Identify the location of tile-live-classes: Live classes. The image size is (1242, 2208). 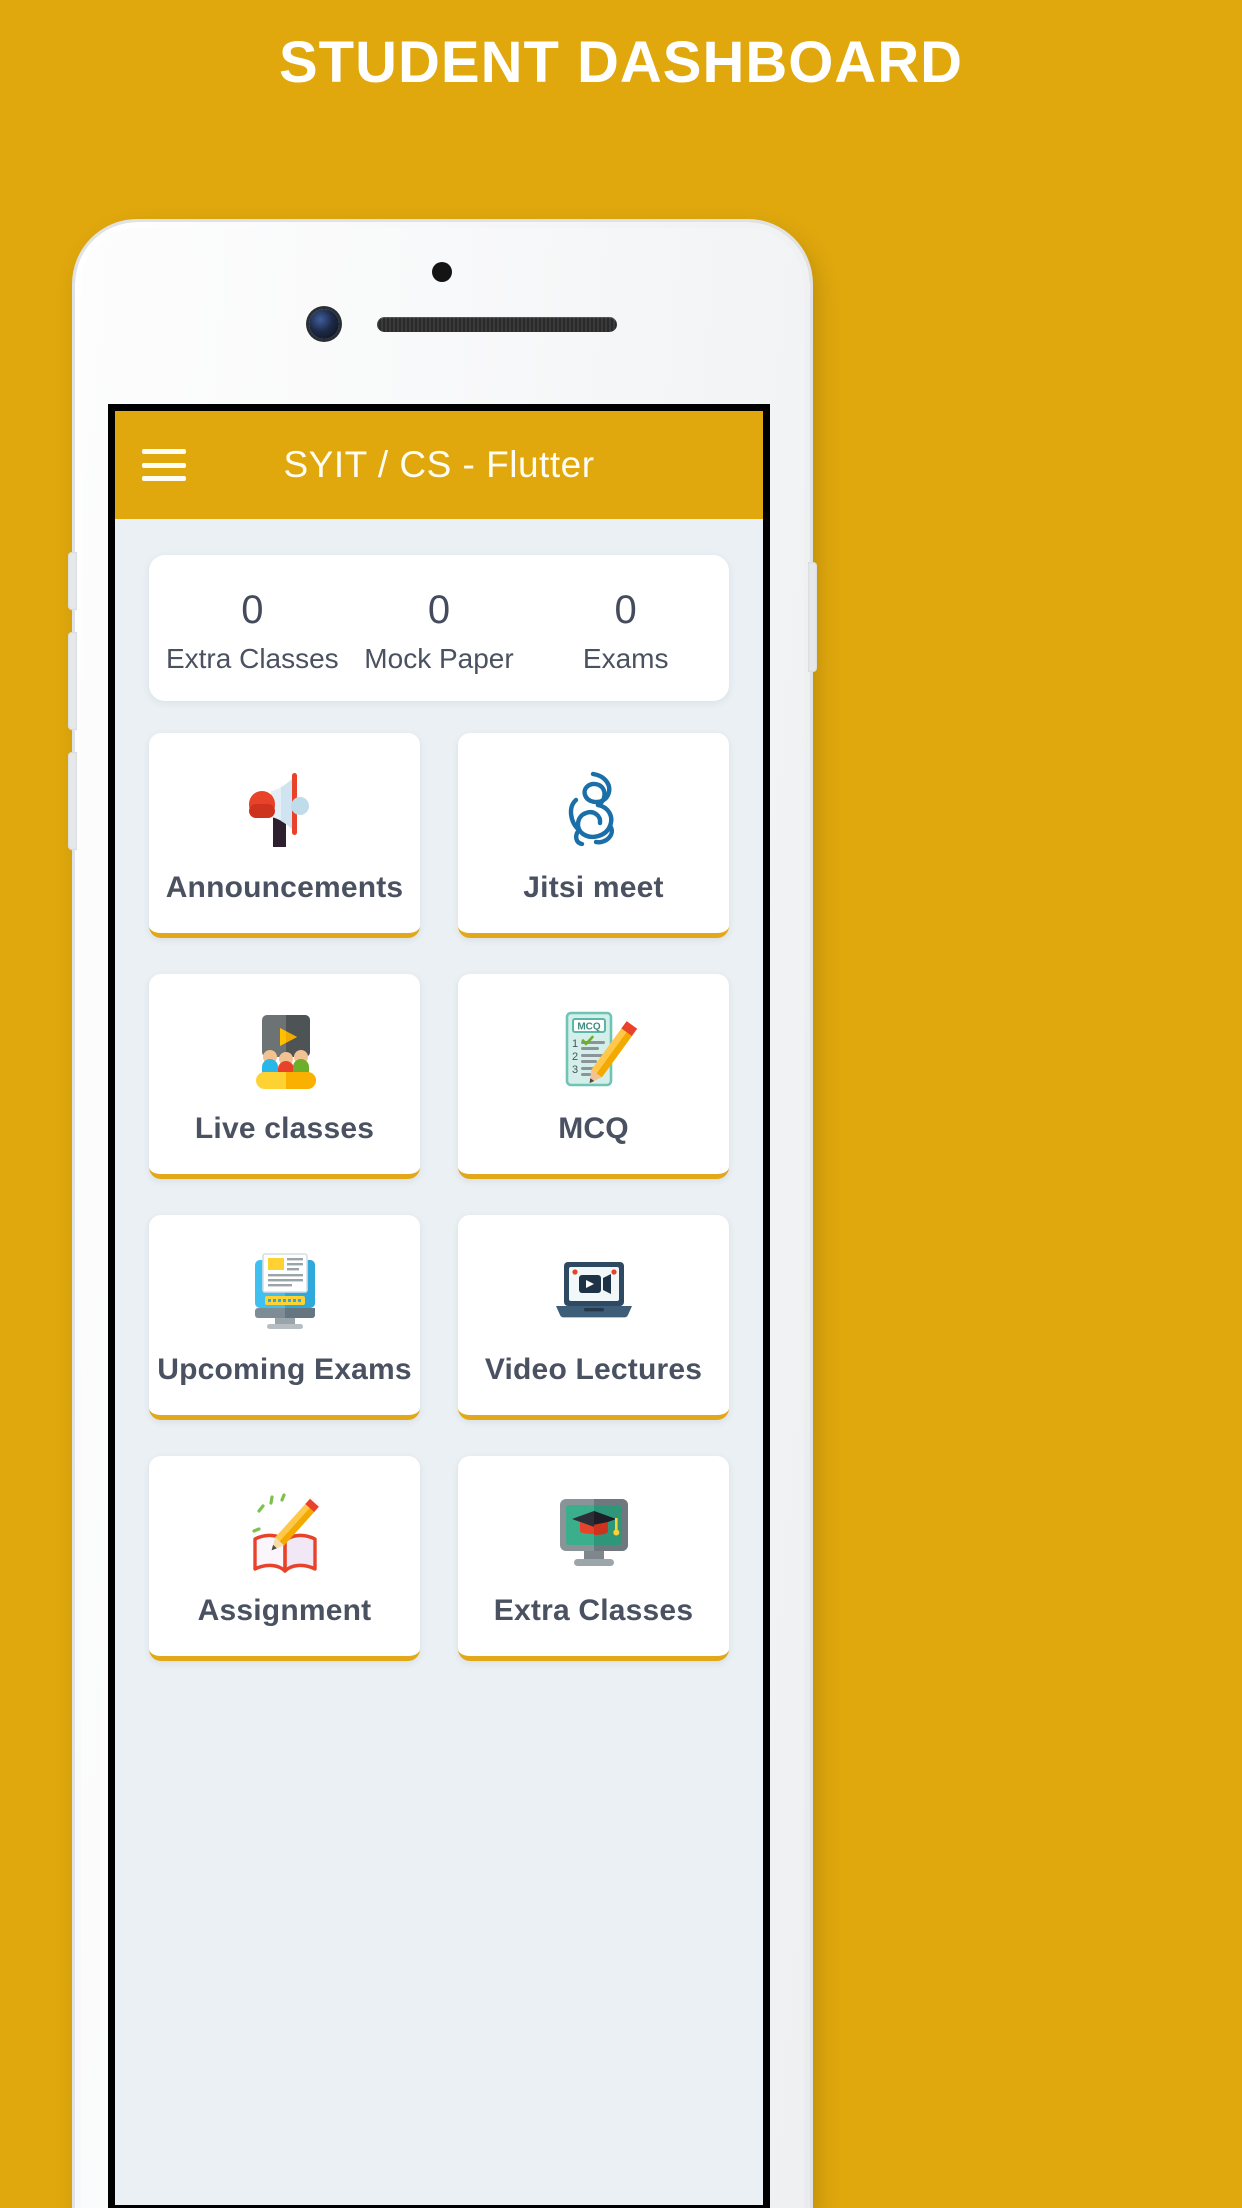
(284, 1076).